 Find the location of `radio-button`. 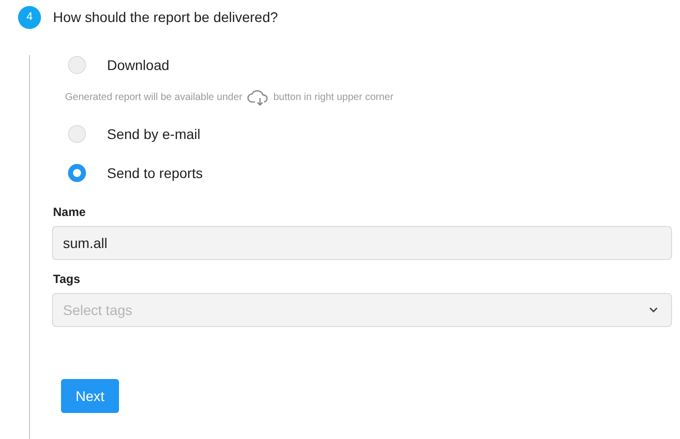

radio-button is located at coordinates (77, 173).